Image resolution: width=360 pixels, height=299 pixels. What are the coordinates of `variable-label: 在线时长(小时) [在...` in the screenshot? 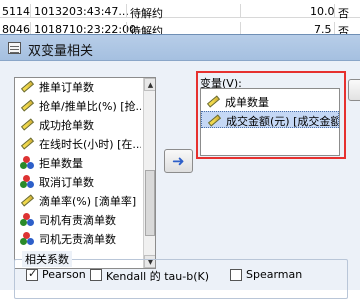 It's located at (90, 144).